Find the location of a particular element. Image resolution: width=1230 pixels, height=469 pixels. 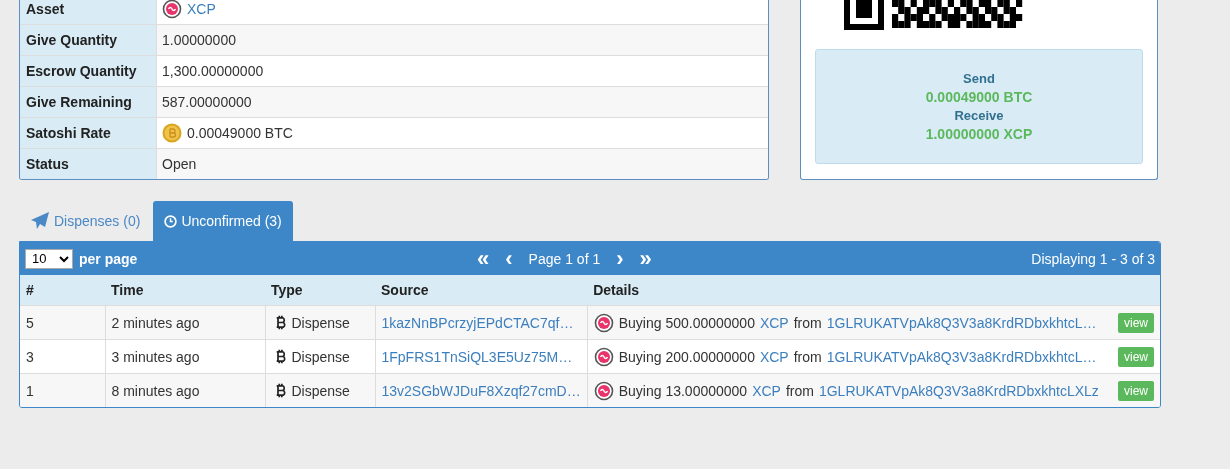

address-link: 1GLRUKATVpAk8Q3V3a8KrdRDbxkhtcLXLz is located at coordinates (958, 390).